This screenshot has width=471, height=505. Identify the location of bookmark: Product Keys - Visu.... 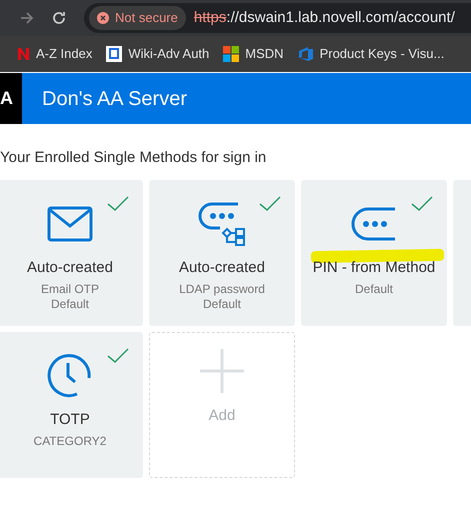
(371, 54).